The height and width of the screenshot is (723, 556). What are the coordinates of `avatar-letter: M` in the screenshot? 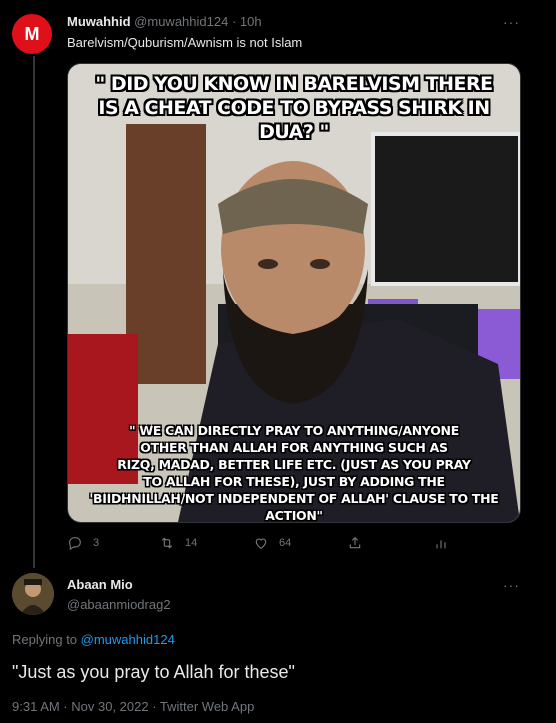 It's located at (32, 33).